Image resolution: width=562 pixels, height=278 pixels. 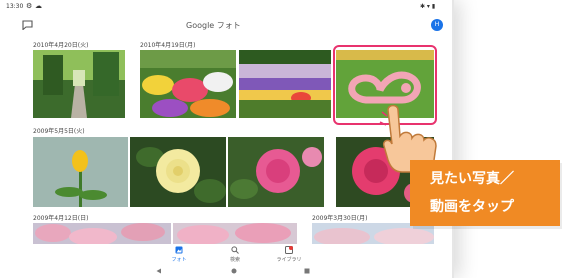 What do you see at coordinates (226, 7) in the screenshot?
I see `status-bar: 13:30 ⚙ ☁ ✱ ▾ ▮` at bounding box center [226, 7].